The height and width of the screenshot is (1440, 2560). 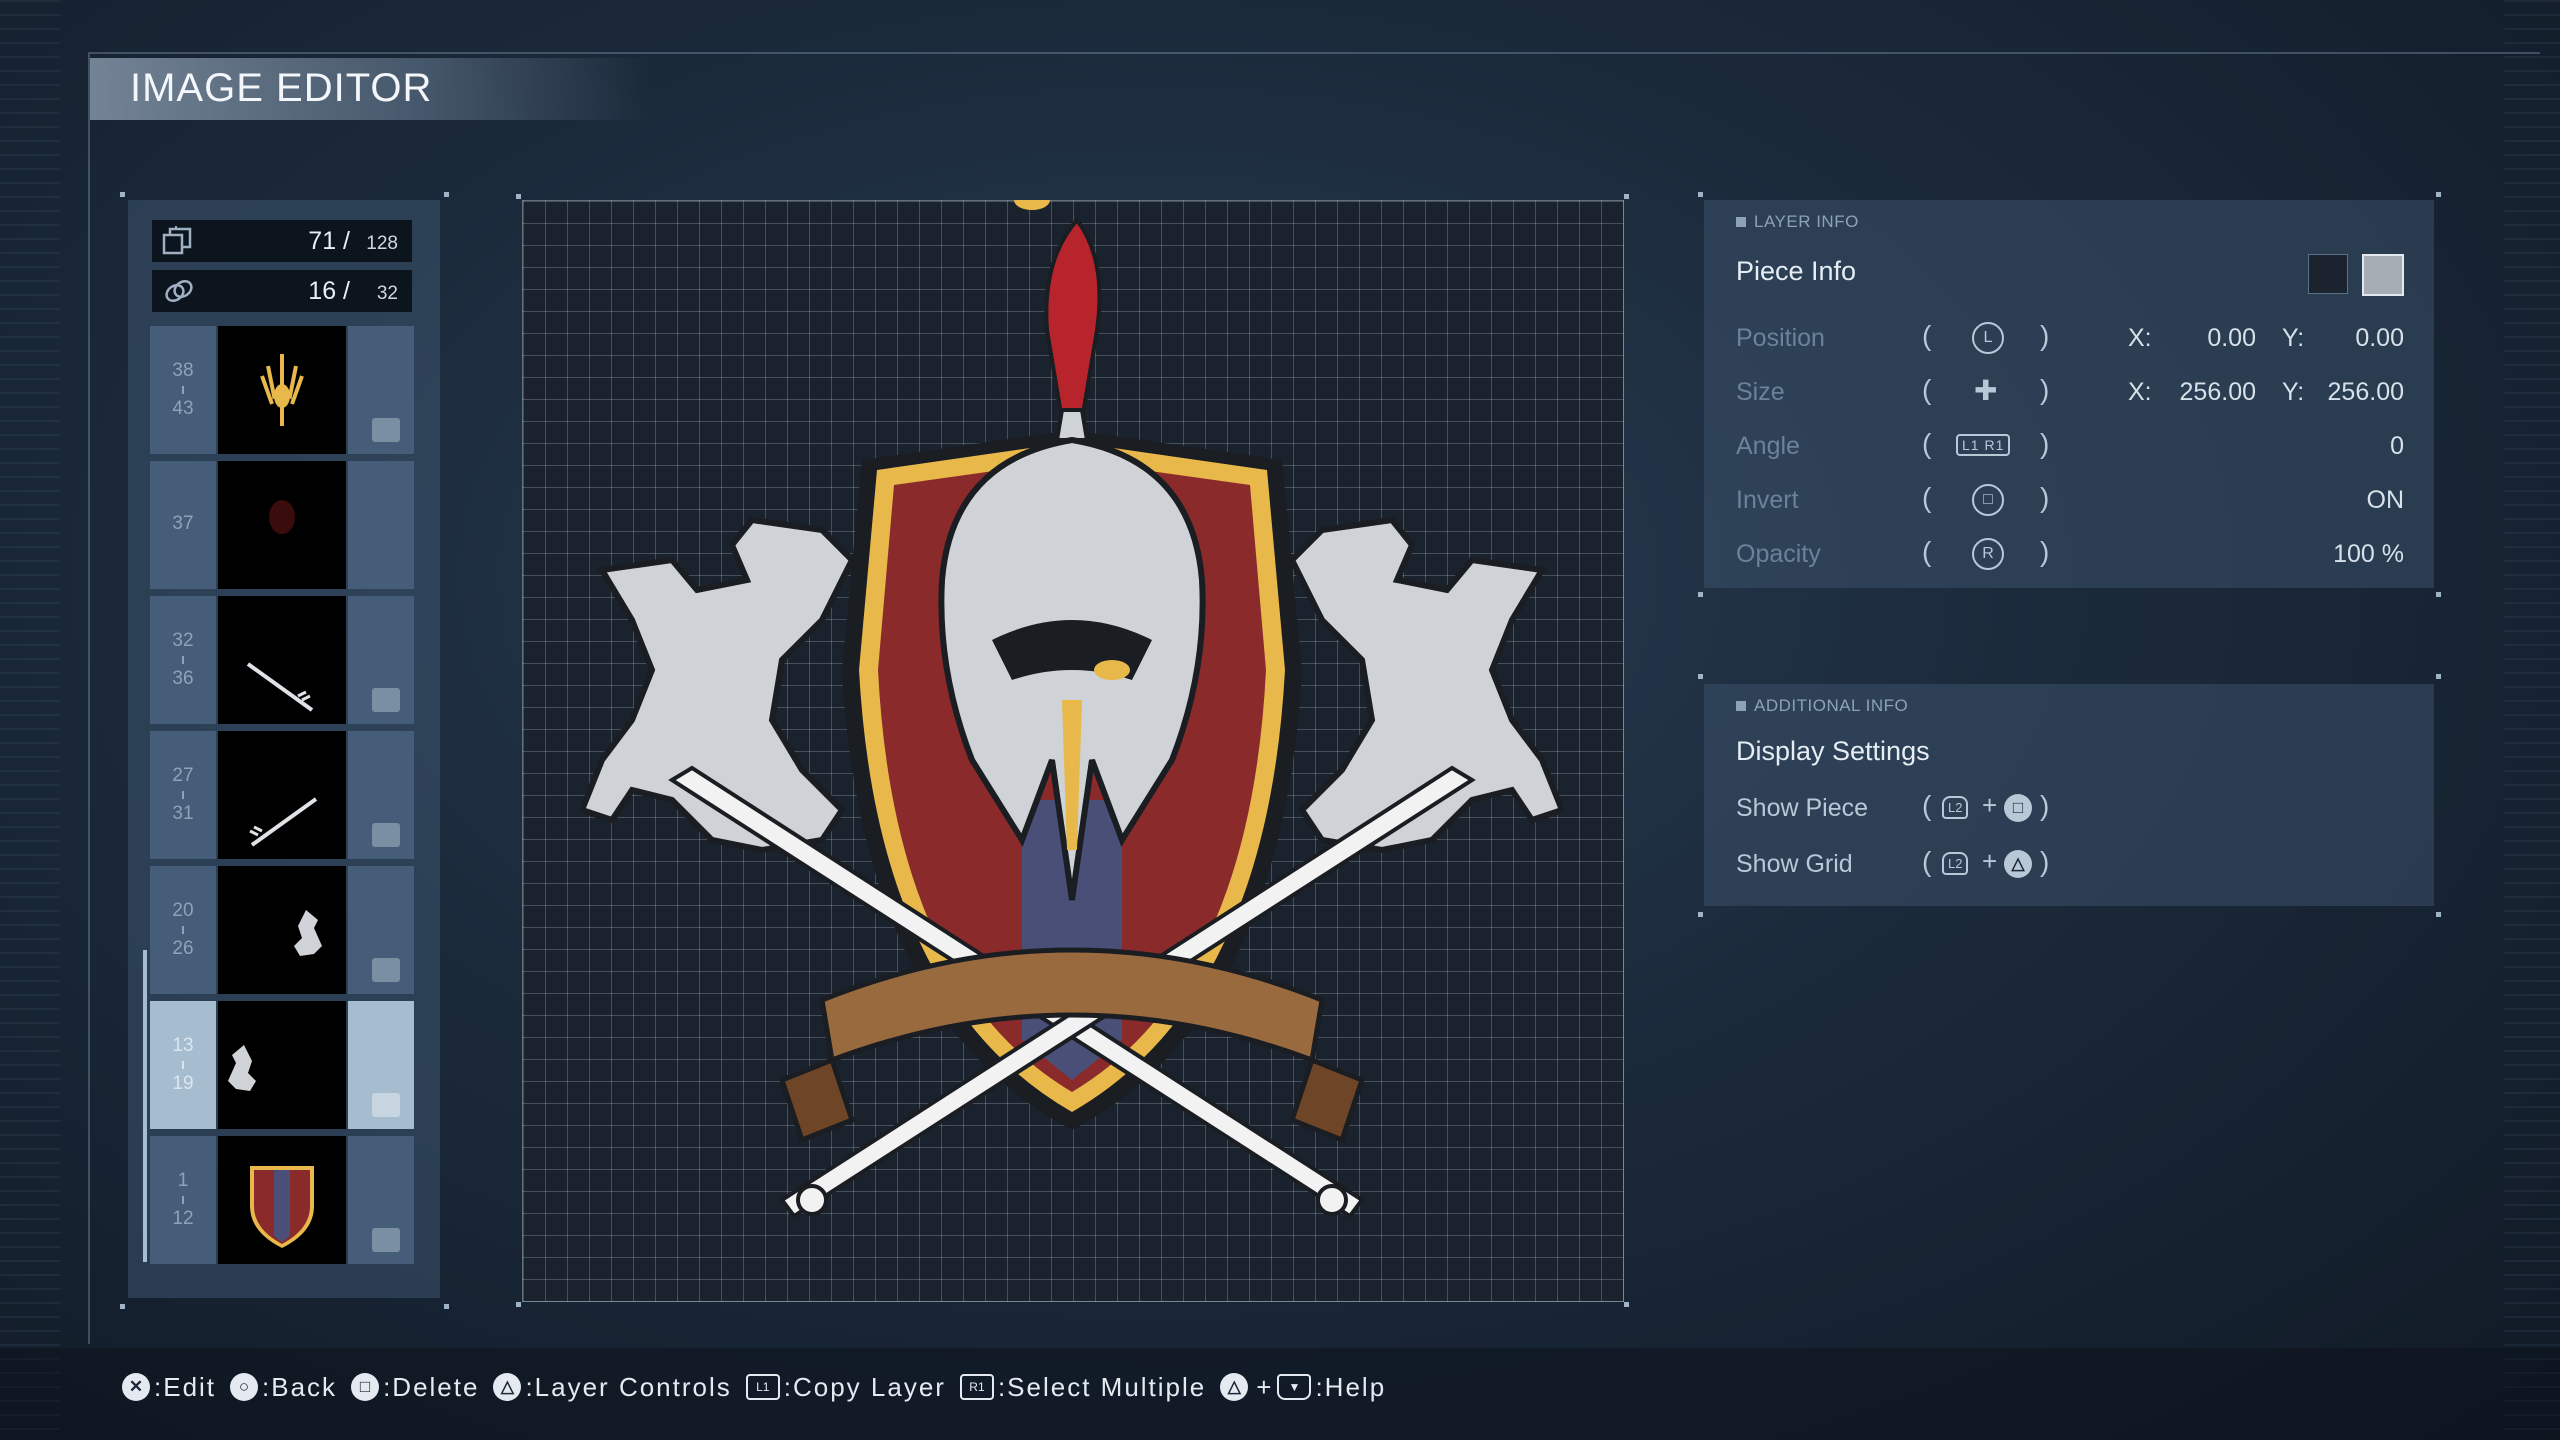 What do you see at coordinates (183, 1065) in the screenshot?
I see `layer-range: 13 19` at bounding box center [183, 1065].